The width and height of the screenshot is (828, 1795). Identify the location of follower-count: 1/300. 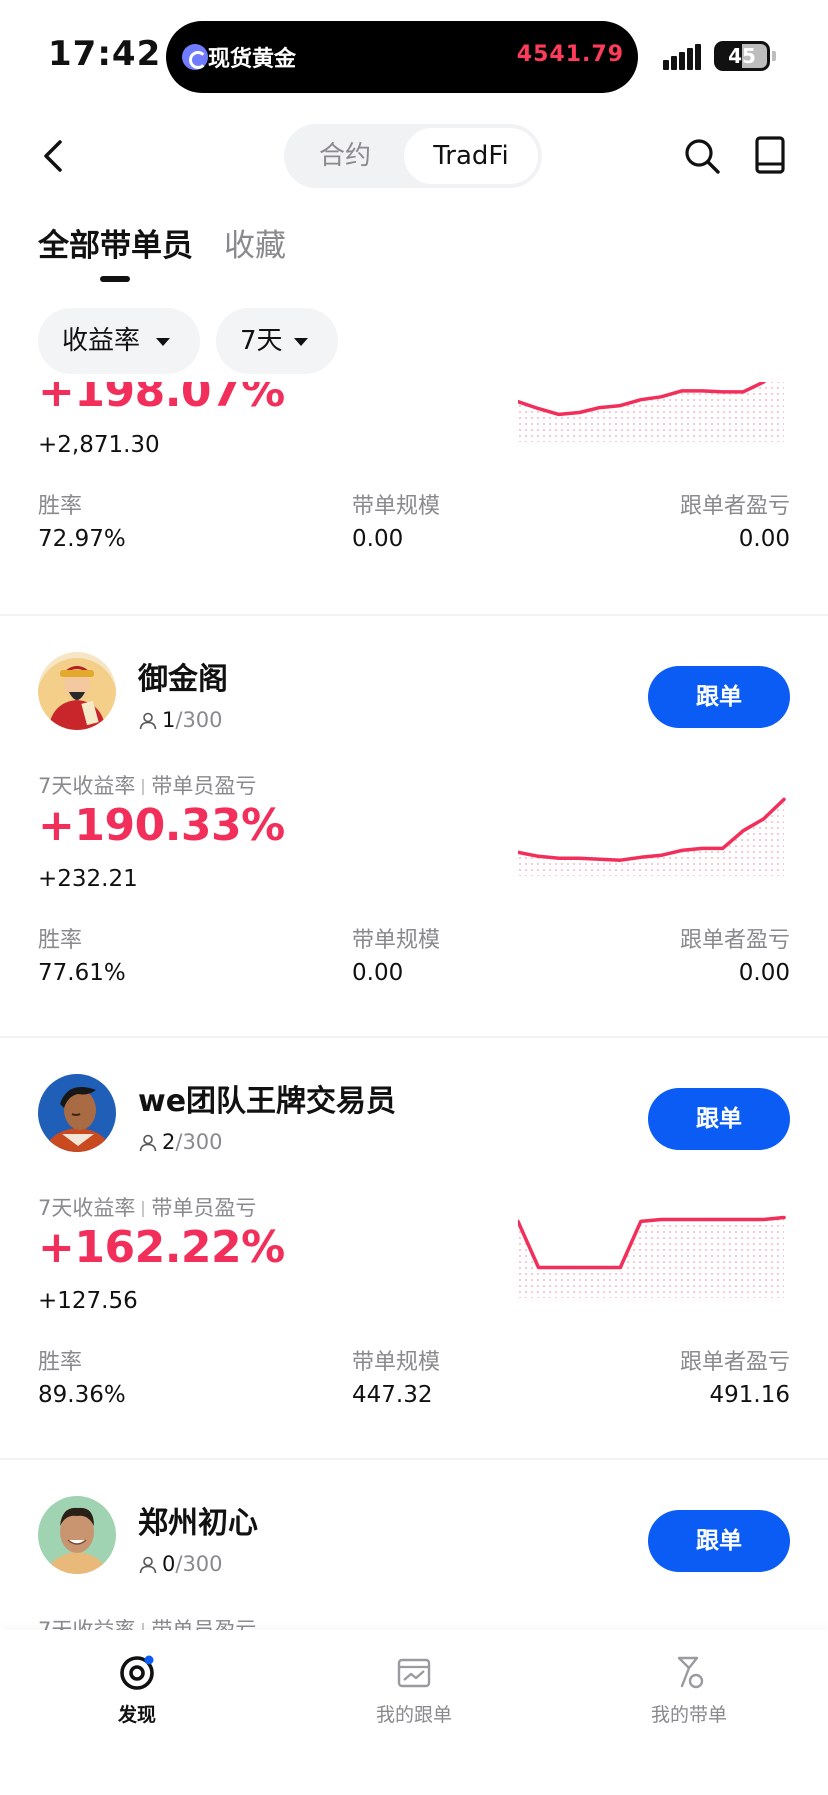
(180, 720).